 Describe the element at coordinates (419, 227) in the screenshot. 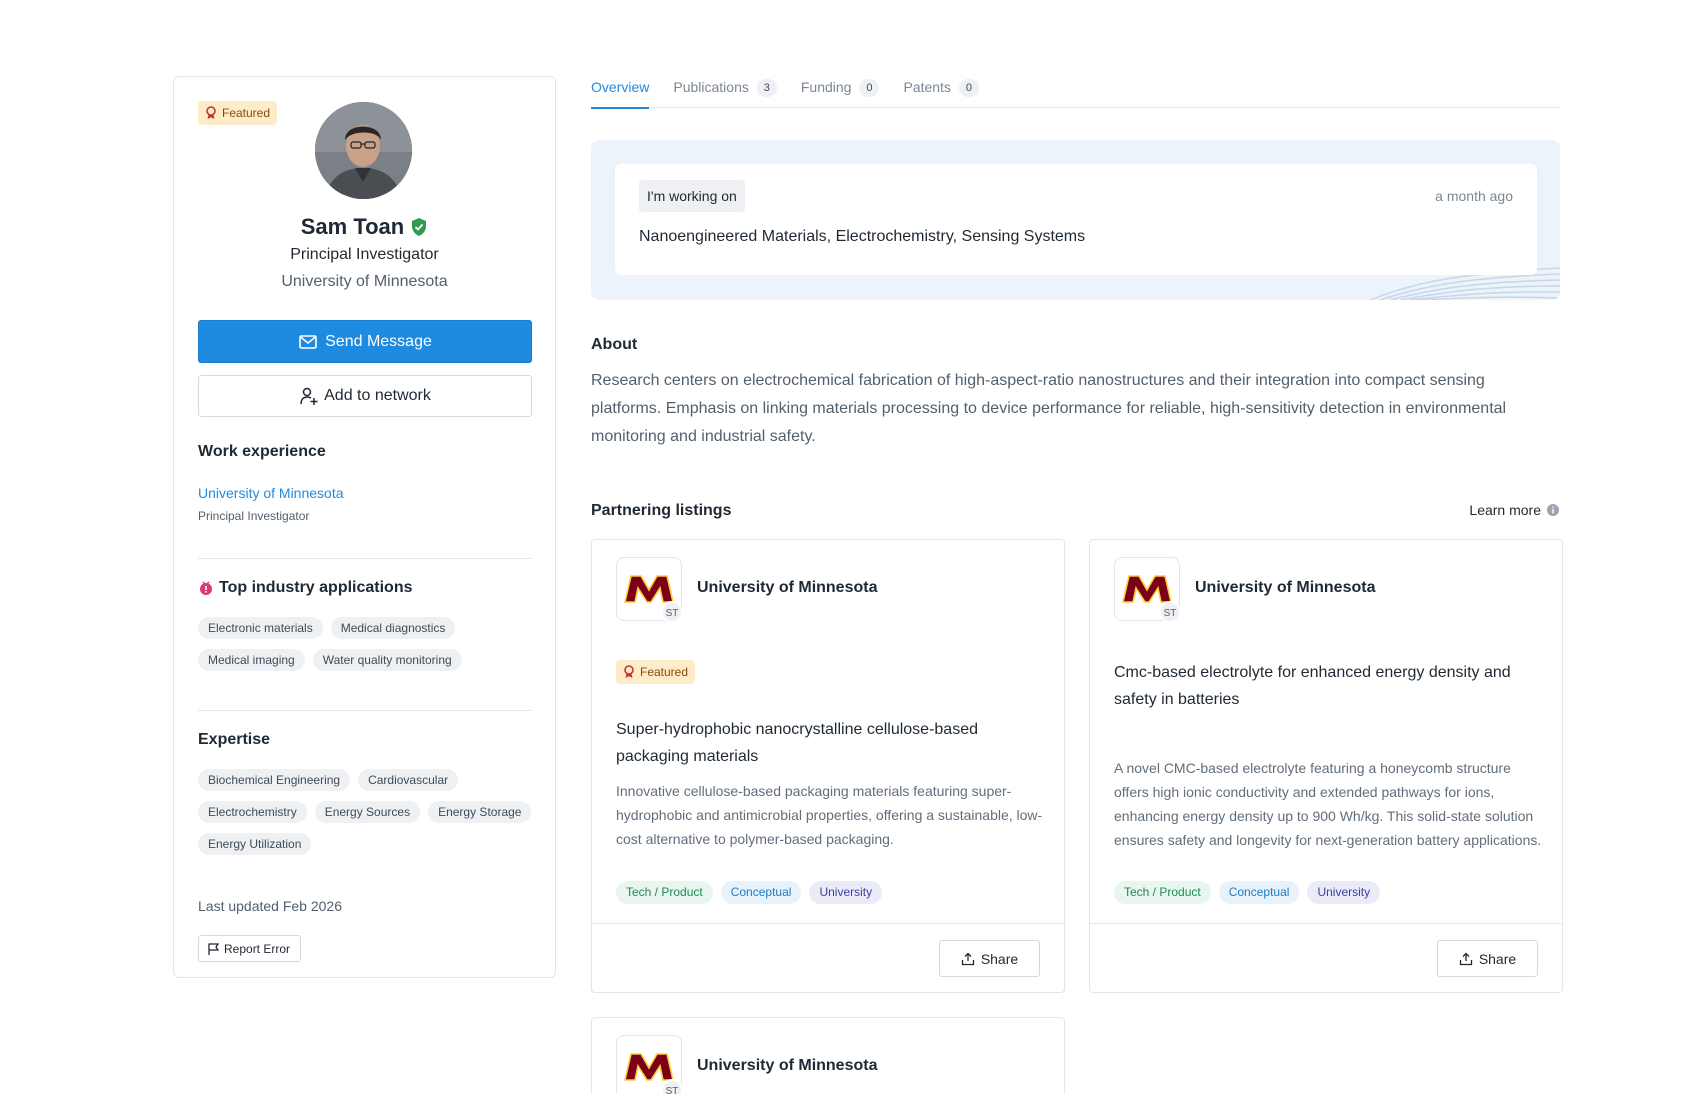

I see `verified-shield-icon` at that location.